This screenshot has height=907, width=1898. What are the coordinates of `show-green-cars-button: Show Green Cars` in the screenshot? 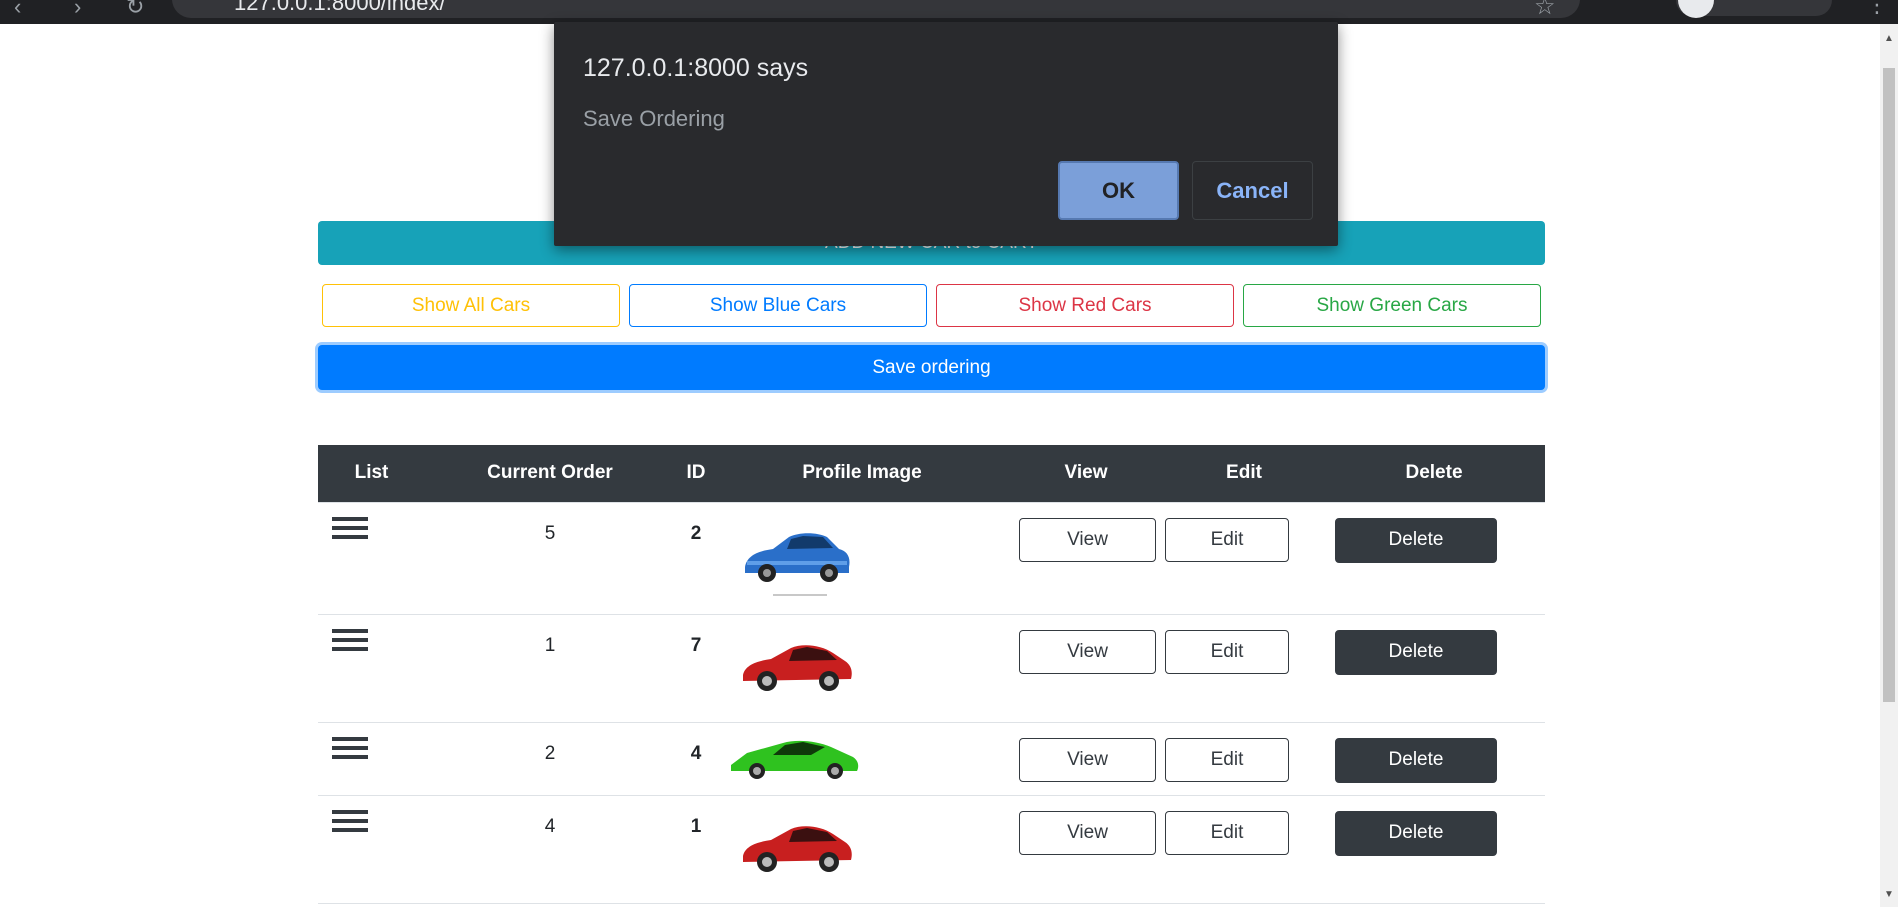 It's located at (1392, 305).